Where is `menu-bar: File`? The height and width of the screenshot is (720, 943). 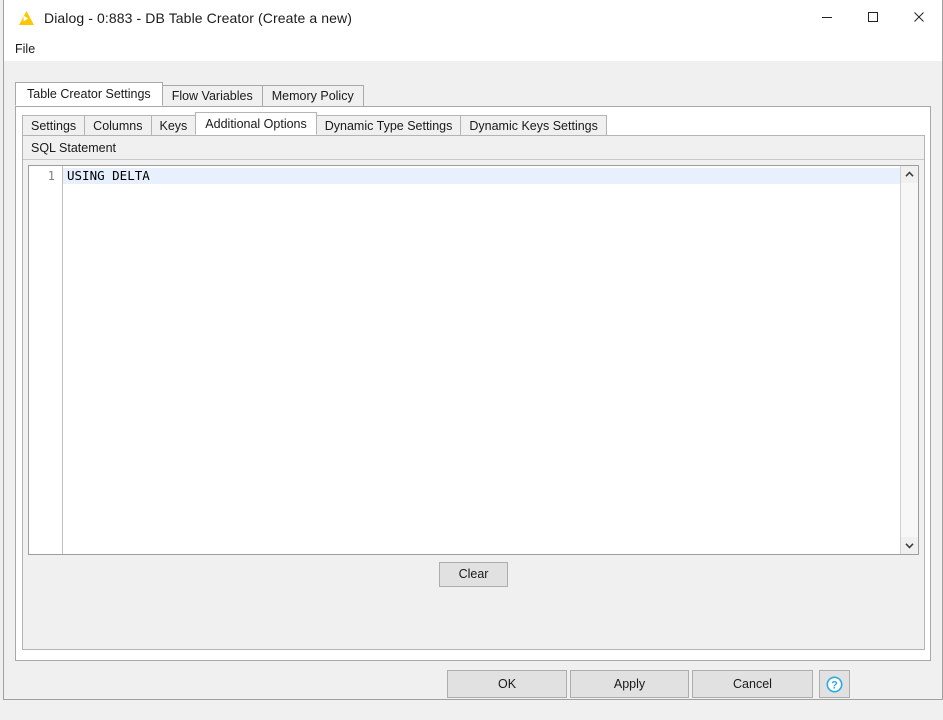 menu-bar: File is located at coordinates (473, 49).